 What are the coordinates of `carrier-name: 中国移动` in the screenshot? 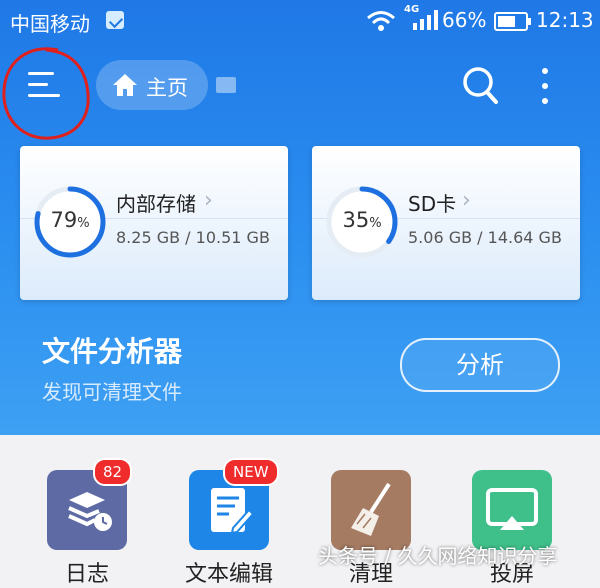 It's located at (50, 24).